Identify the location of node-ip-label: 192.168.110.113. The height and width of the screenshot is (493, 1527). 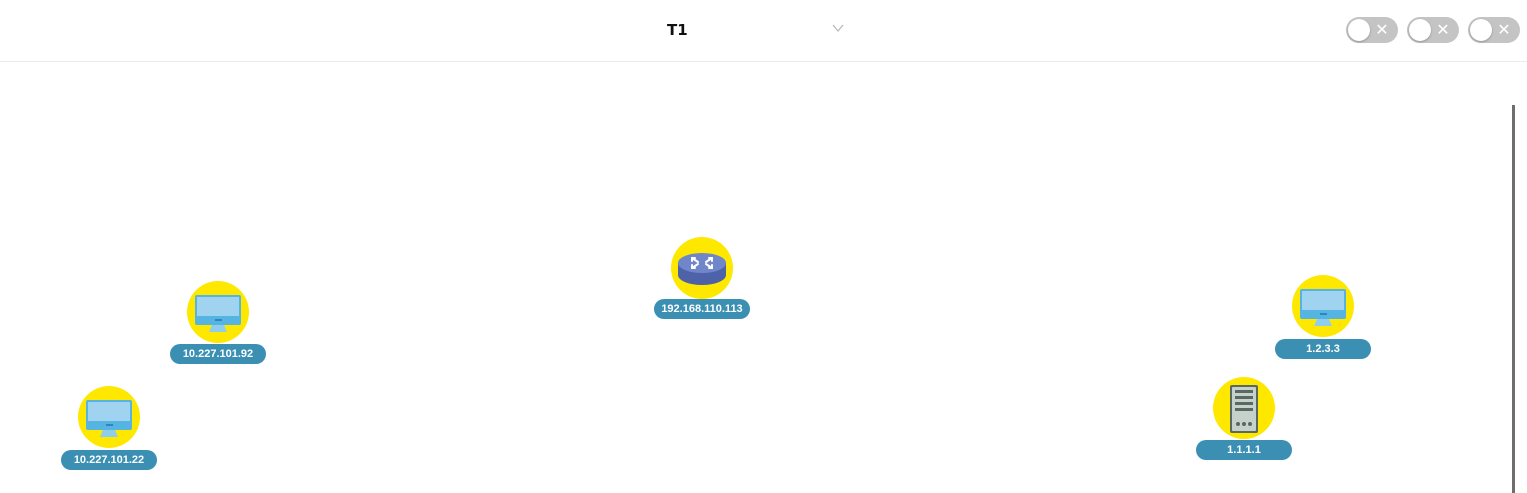
(702, 309).